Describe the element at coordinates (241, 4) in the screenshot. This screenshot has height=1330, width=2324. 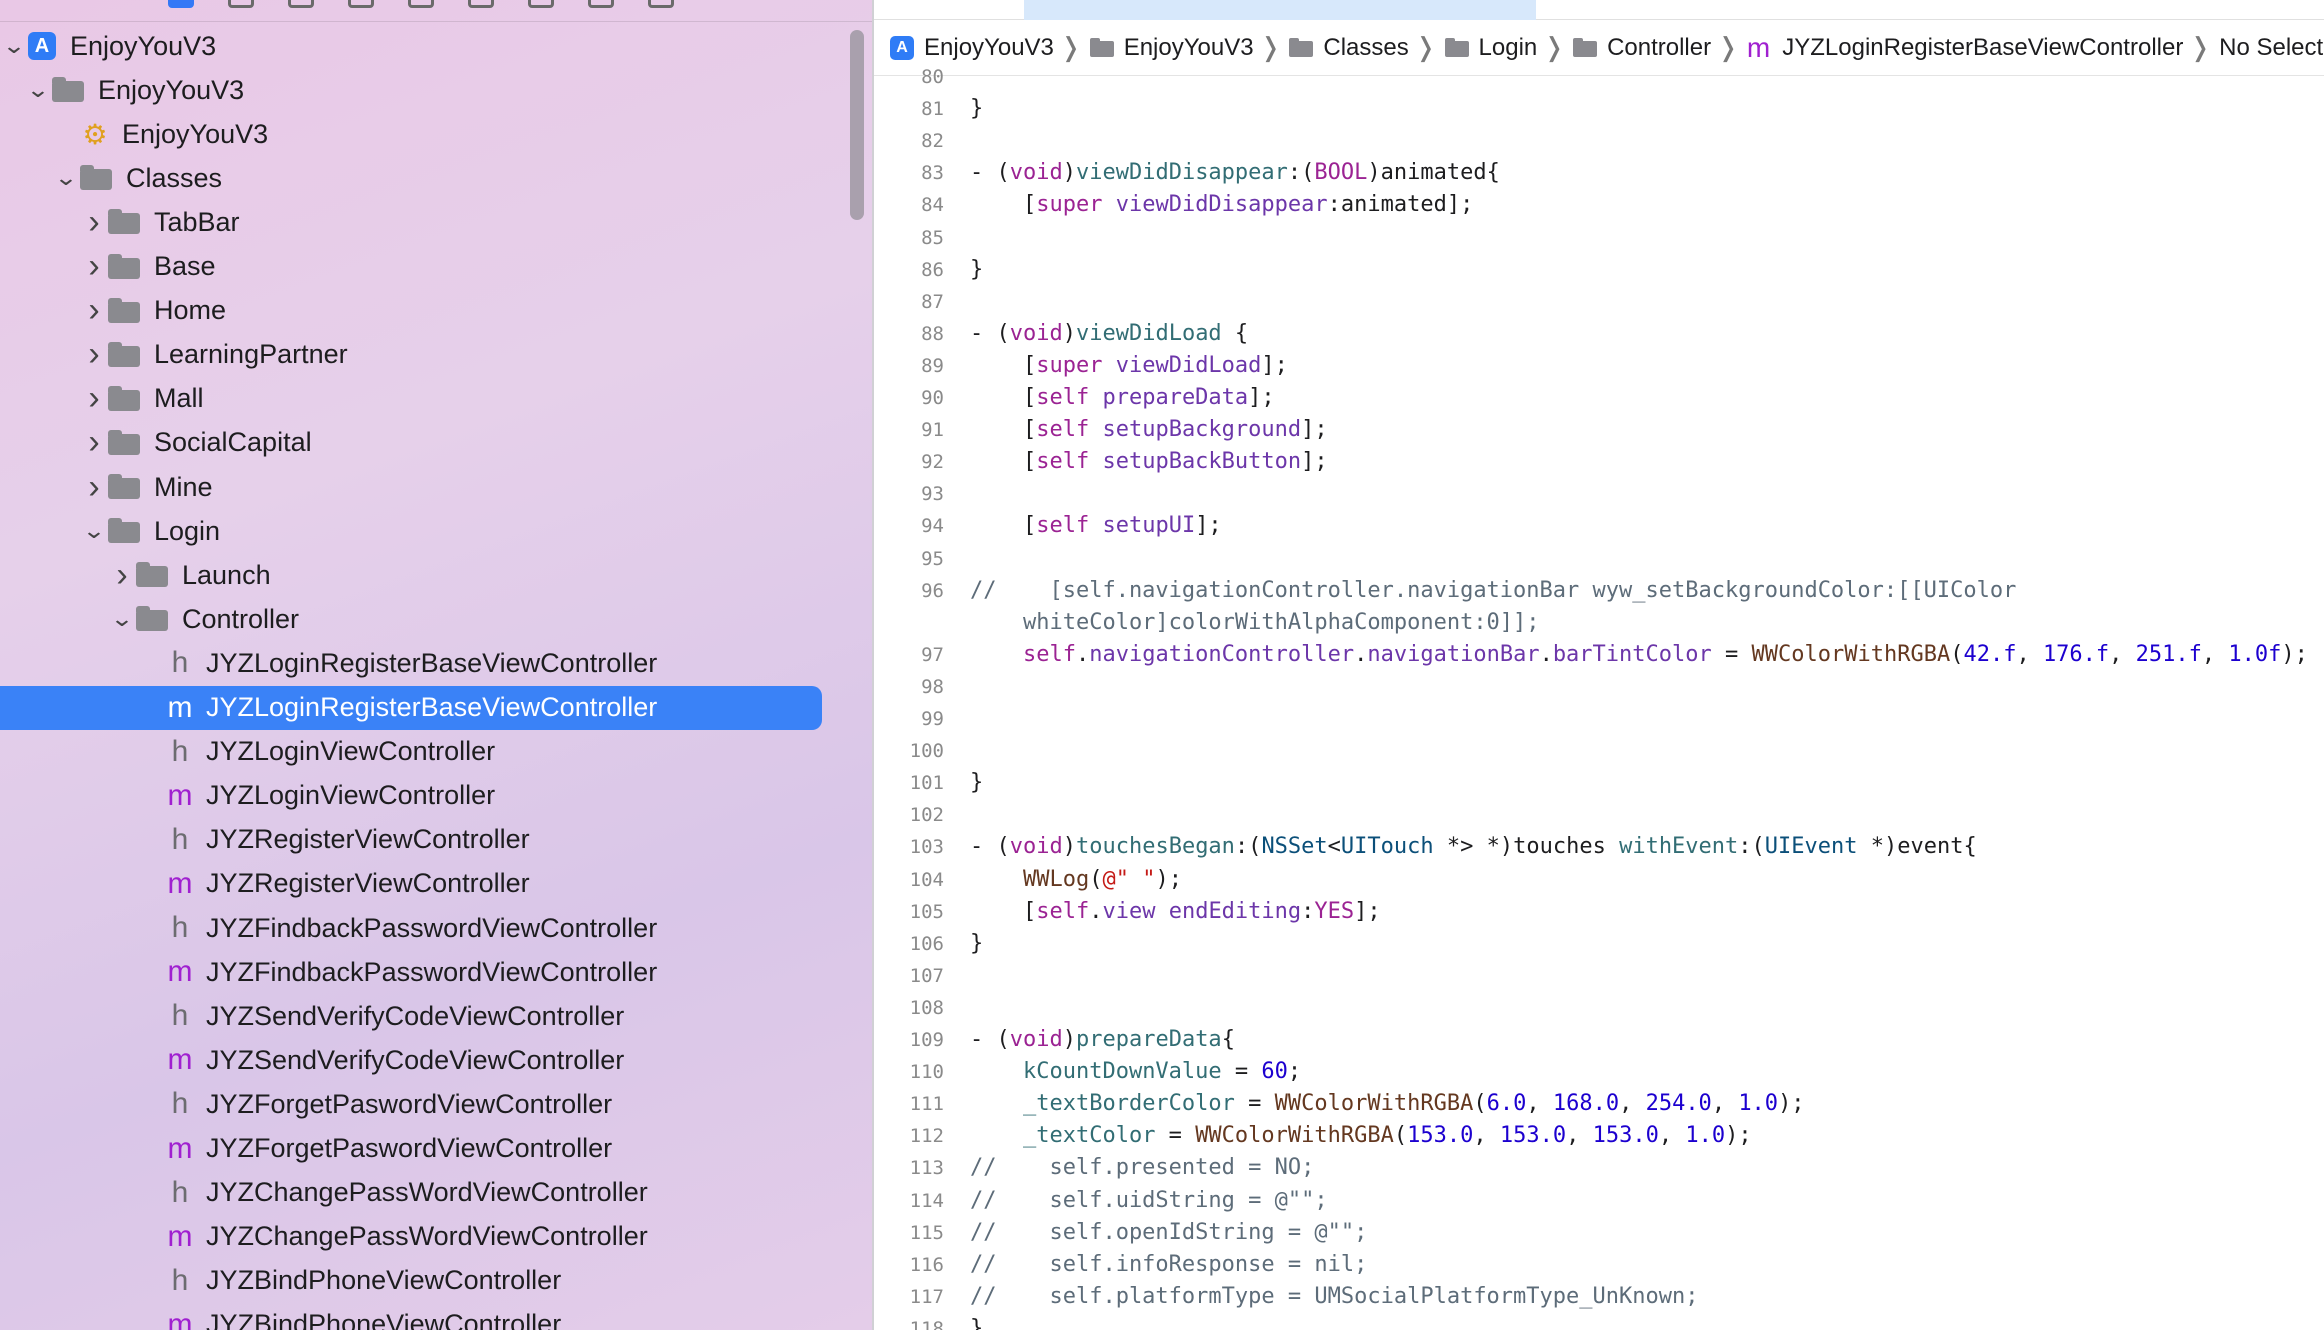
I see `source-control-icon` at that location.